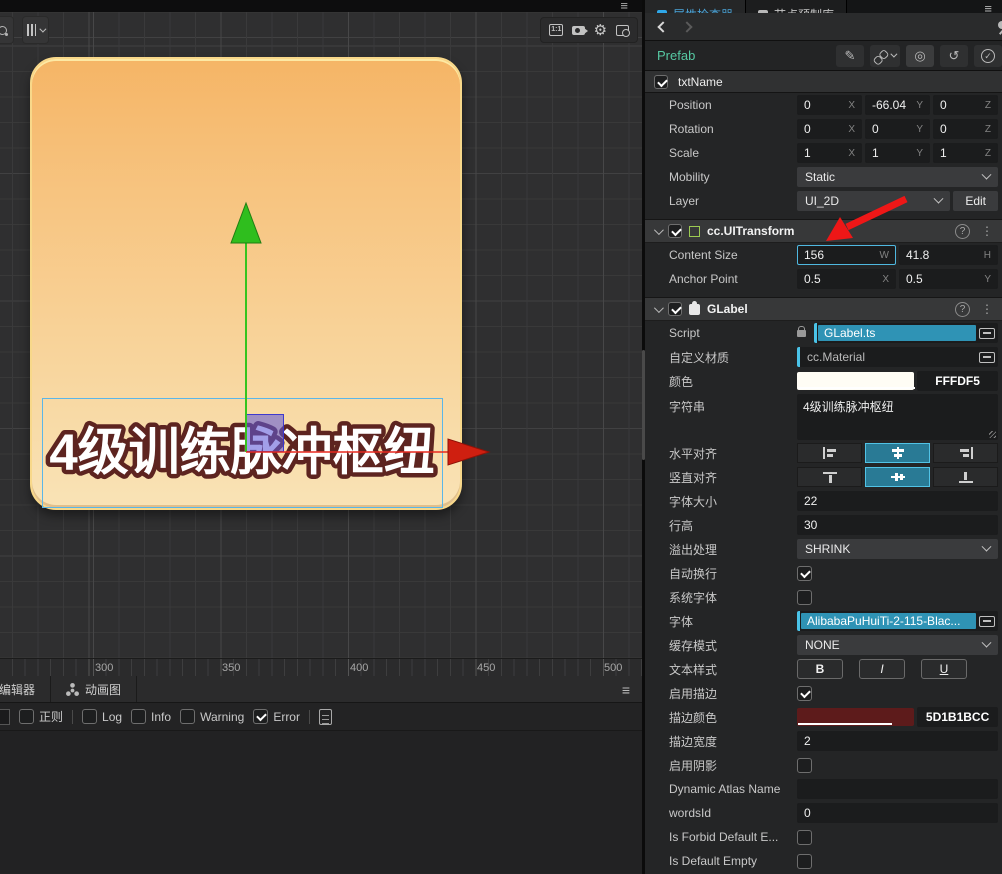 This screenshot has height=874, width=1002. What do you see at coordinates (94, 689) in the screenshot?
I see `tab-animation-graph: 动画图` at bounding box center [94, 689].